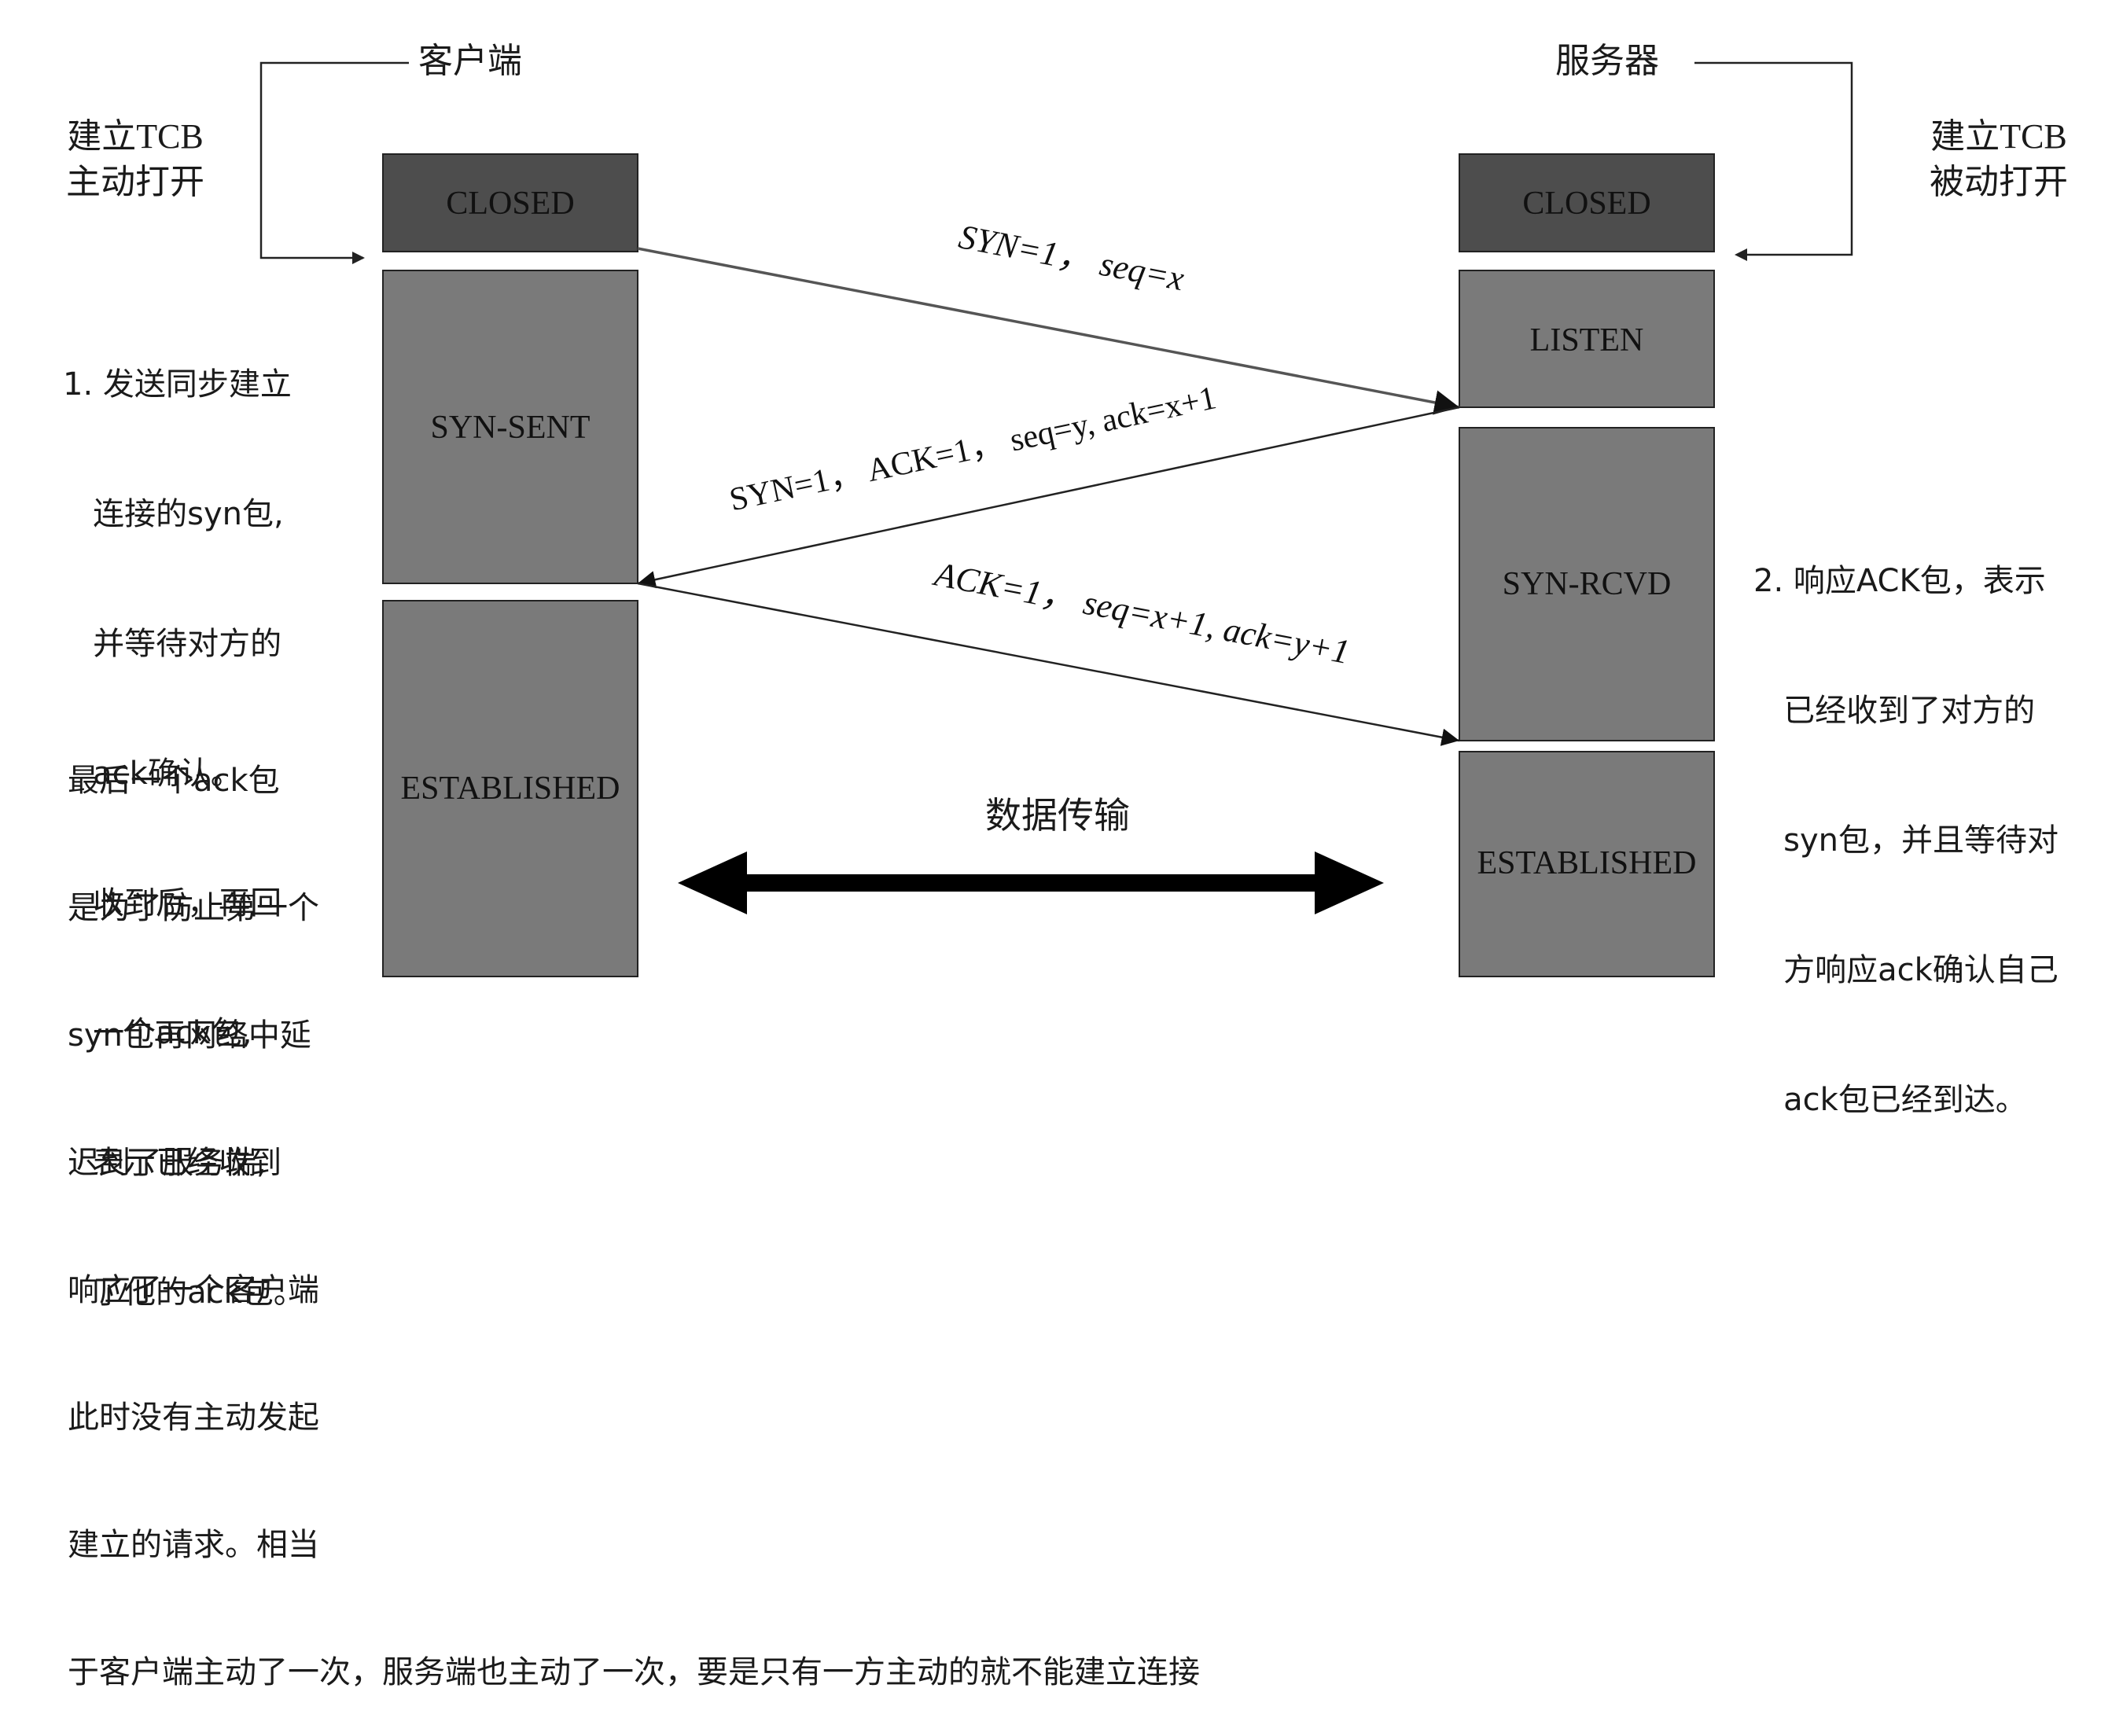  Describe the element at coordinates (470, 61) in the screenshot. I see `client-title: 客户端` at that location.